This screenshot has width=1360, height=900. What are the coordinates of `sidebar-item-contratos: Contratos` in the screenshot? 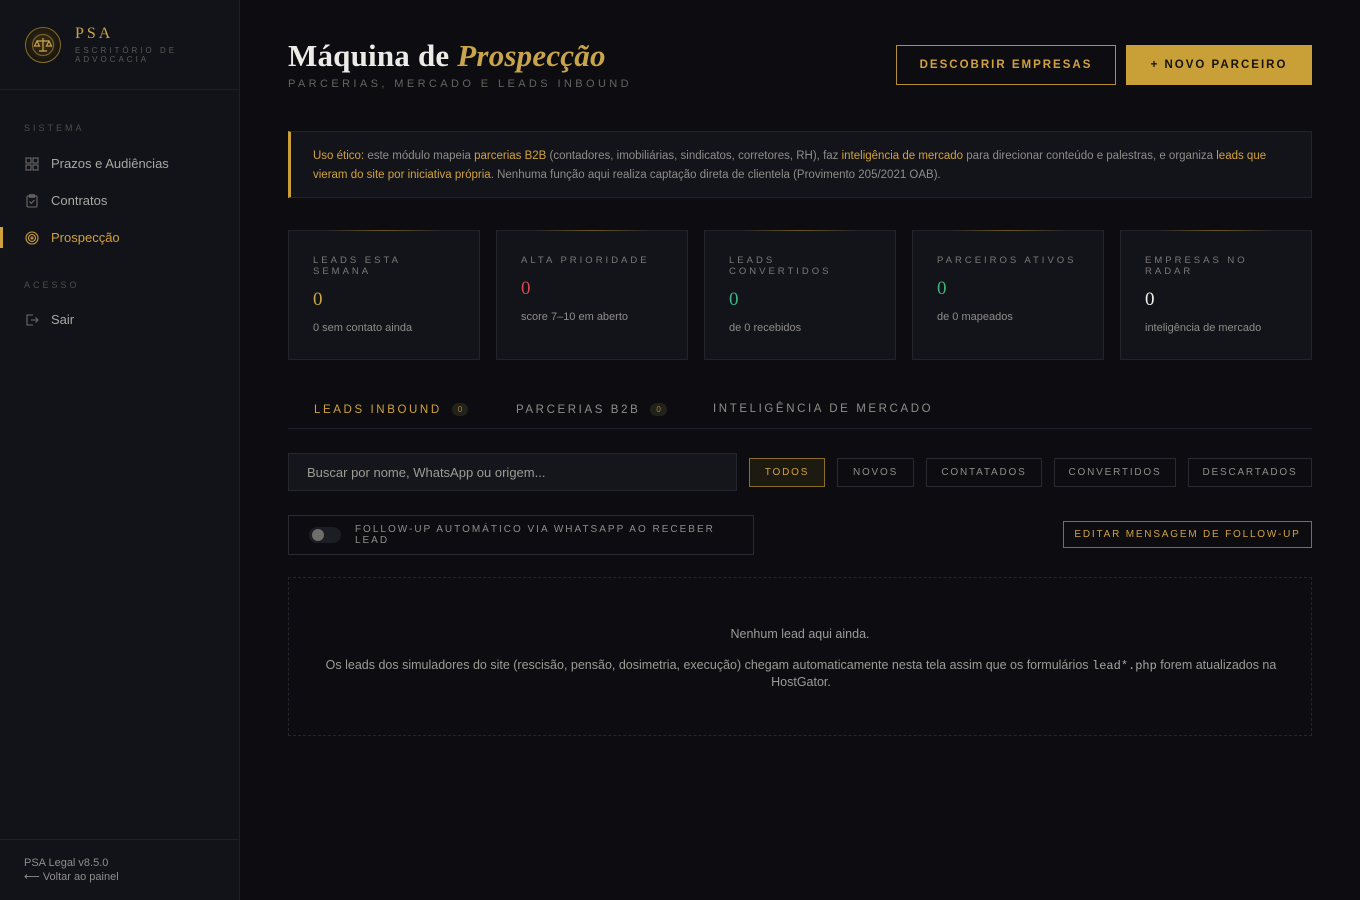 It's located at (119, 200).